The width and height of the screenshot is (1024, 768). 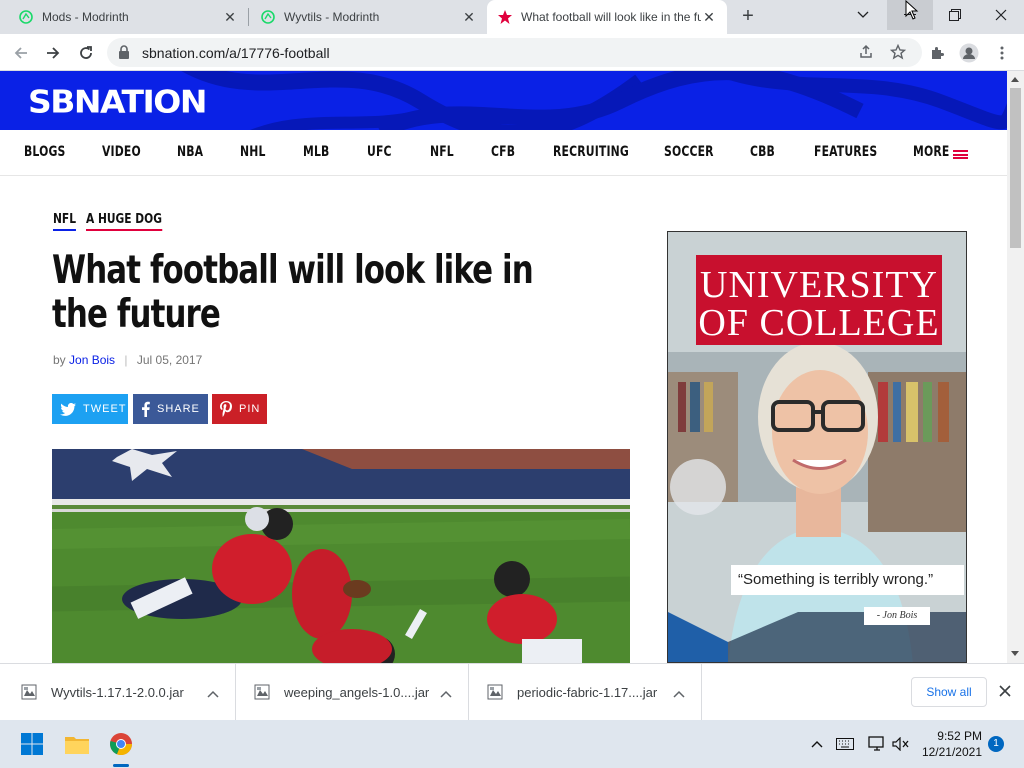 What do you see at coordinates (124, 54) in the screenshot?
I see `lock-icon` at bounding box center [124, 54].